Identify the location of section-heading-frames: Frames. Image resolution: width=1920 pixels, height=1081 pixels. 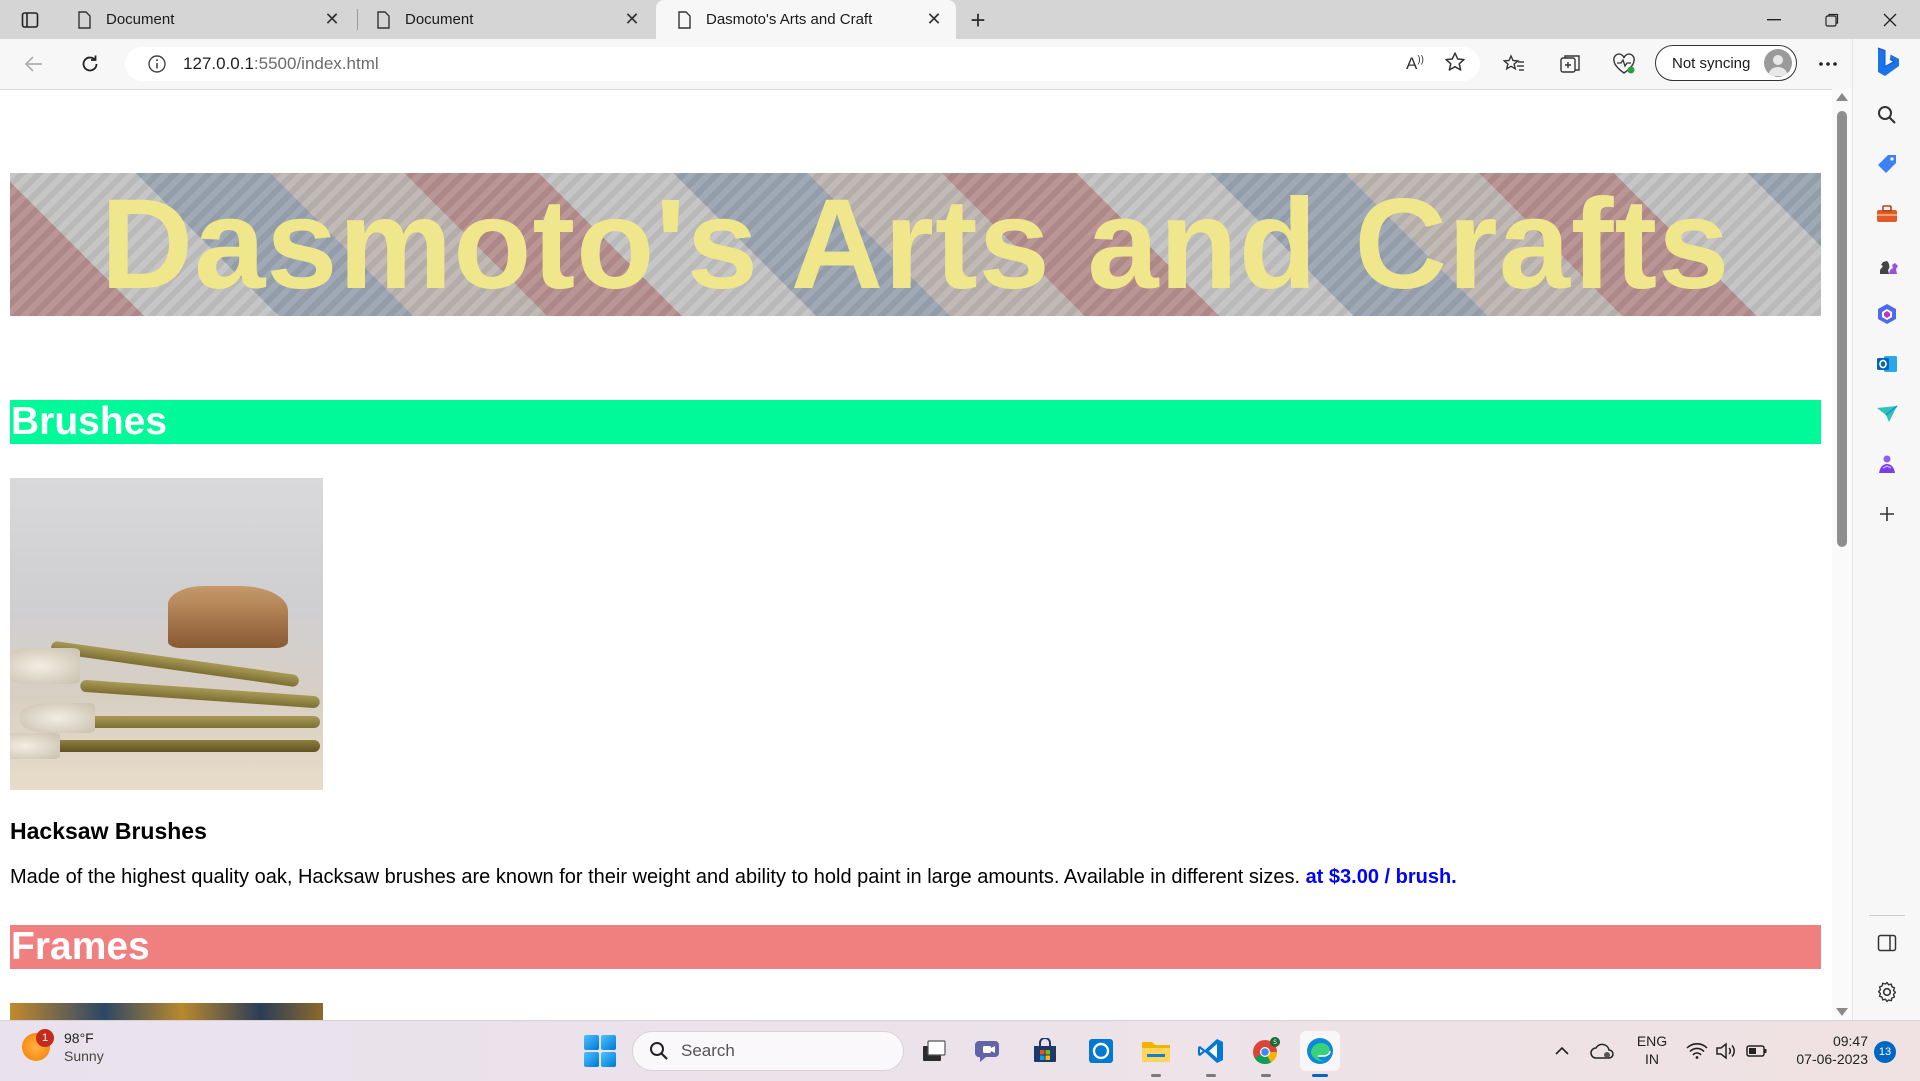
(915, 947).